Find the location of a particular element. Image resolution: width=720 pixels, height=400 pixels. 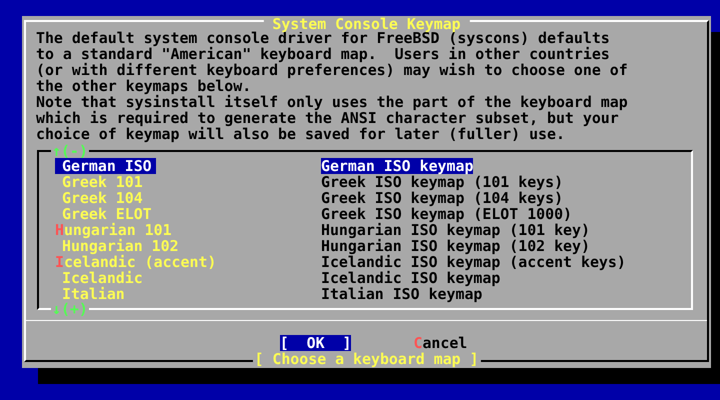

keymap-description: Hungarian ISO keymap (101 key) is located at coordinates (455, 230).